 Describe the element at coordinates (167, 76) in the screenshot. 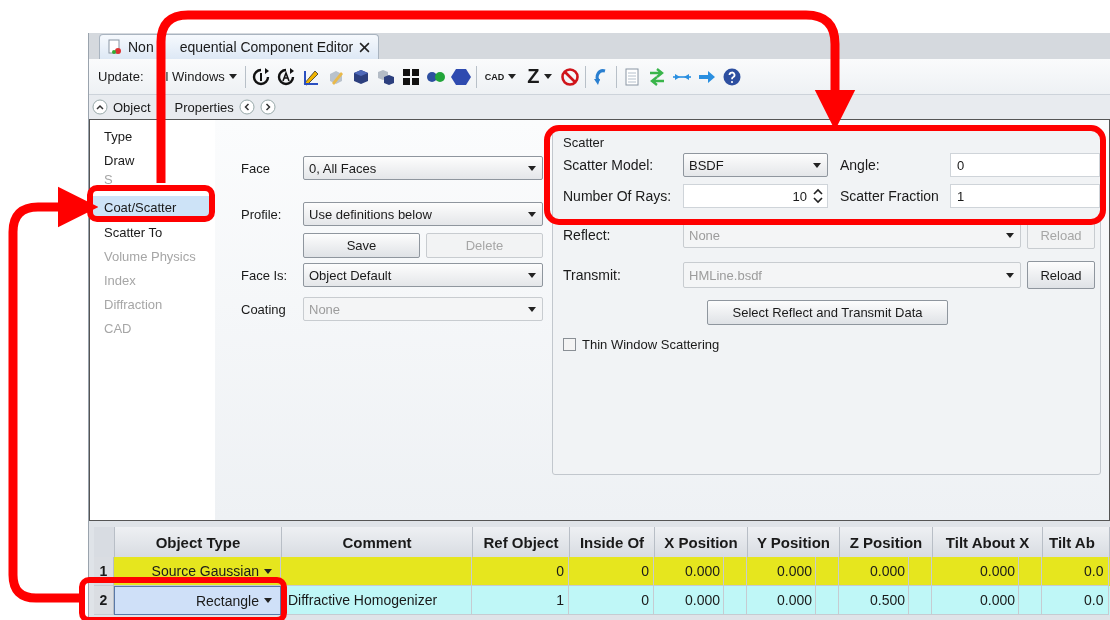

I see `update-dropdown: Update: l Windows` at that location.